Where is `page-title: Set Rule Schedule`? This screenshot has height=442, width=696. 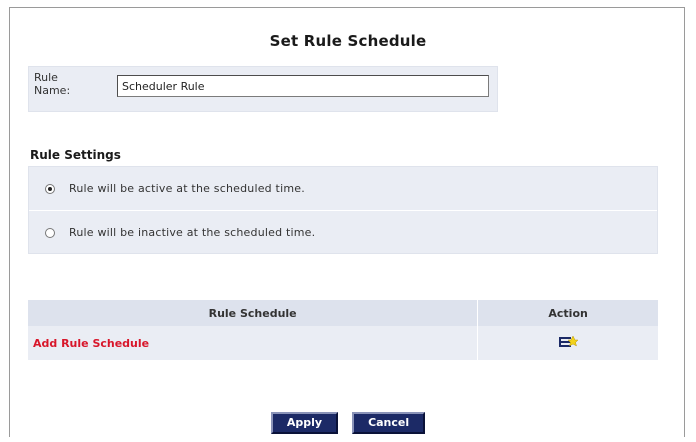
page-title: Set Rule Schedule is located at coordinates (348, 41).